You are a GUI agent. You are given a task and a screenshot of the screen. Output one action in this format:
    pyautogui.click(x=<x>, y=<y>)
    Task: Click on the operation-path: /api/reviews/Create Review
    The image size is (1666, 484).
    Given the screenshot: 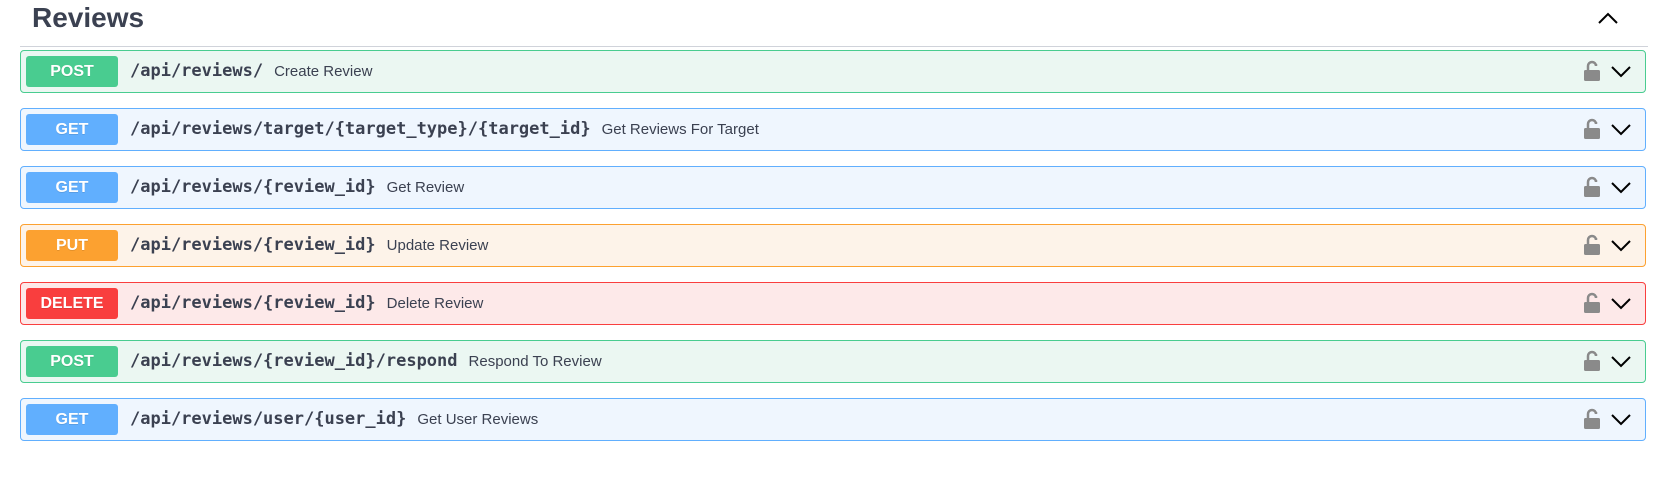 What is the action you would take?
    pyautogui.click(x=251, y=71)
    